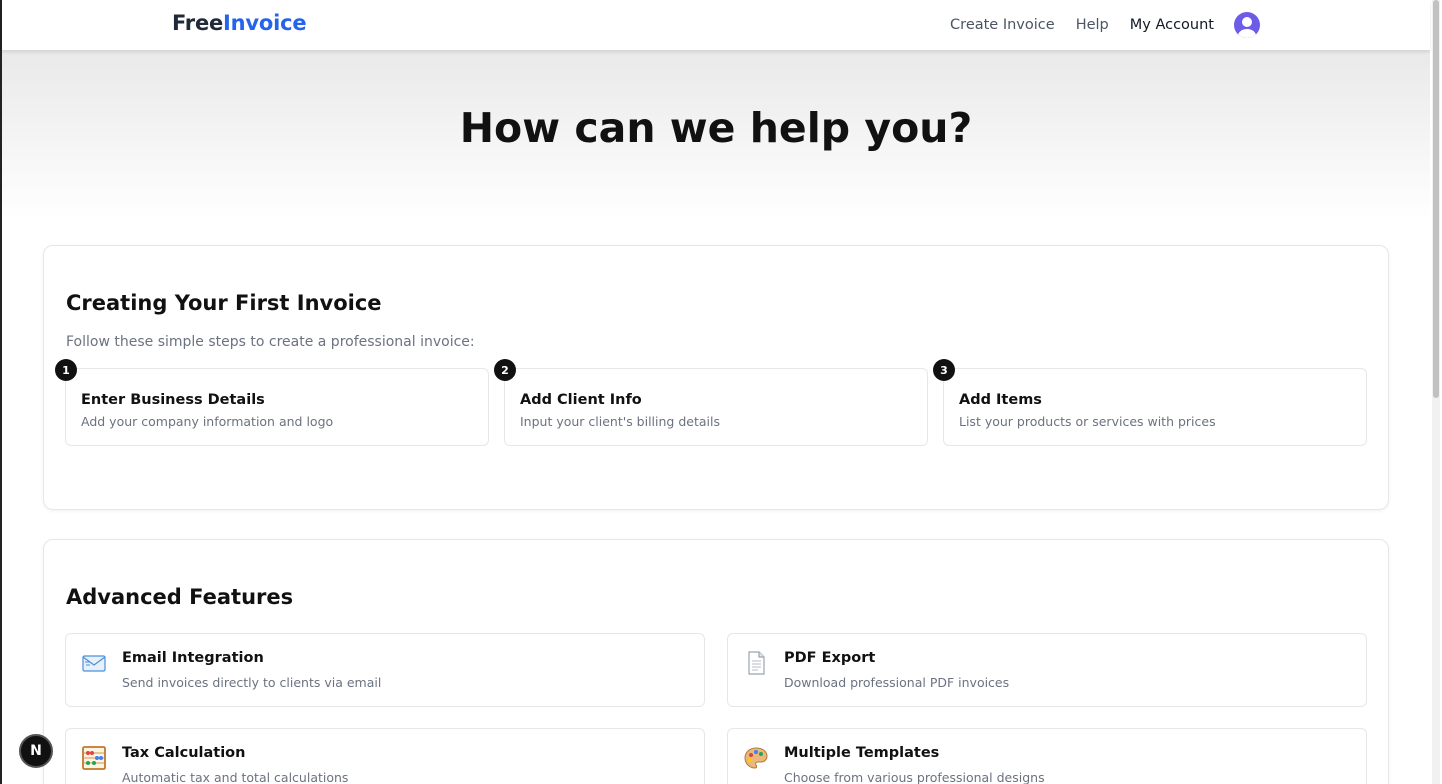 This screenshot has width=1442, height=784. I want to click on feature-title: PDF Export, so click(830, 658).